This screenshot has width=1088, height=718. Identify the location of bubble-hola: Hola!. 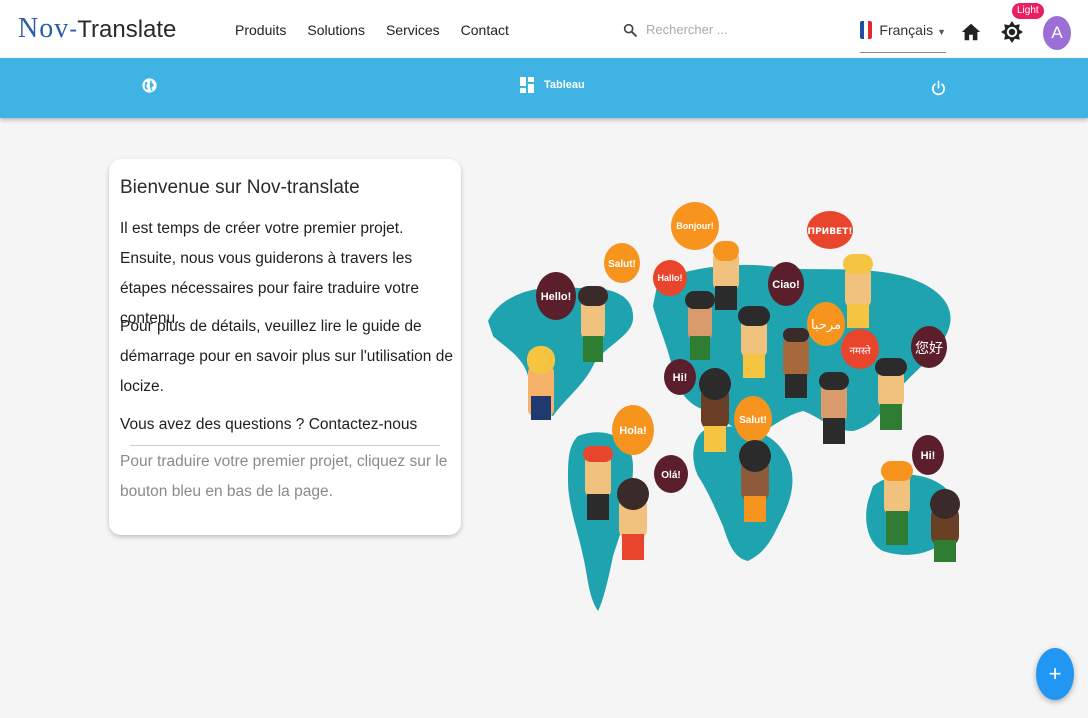
(633, 430).